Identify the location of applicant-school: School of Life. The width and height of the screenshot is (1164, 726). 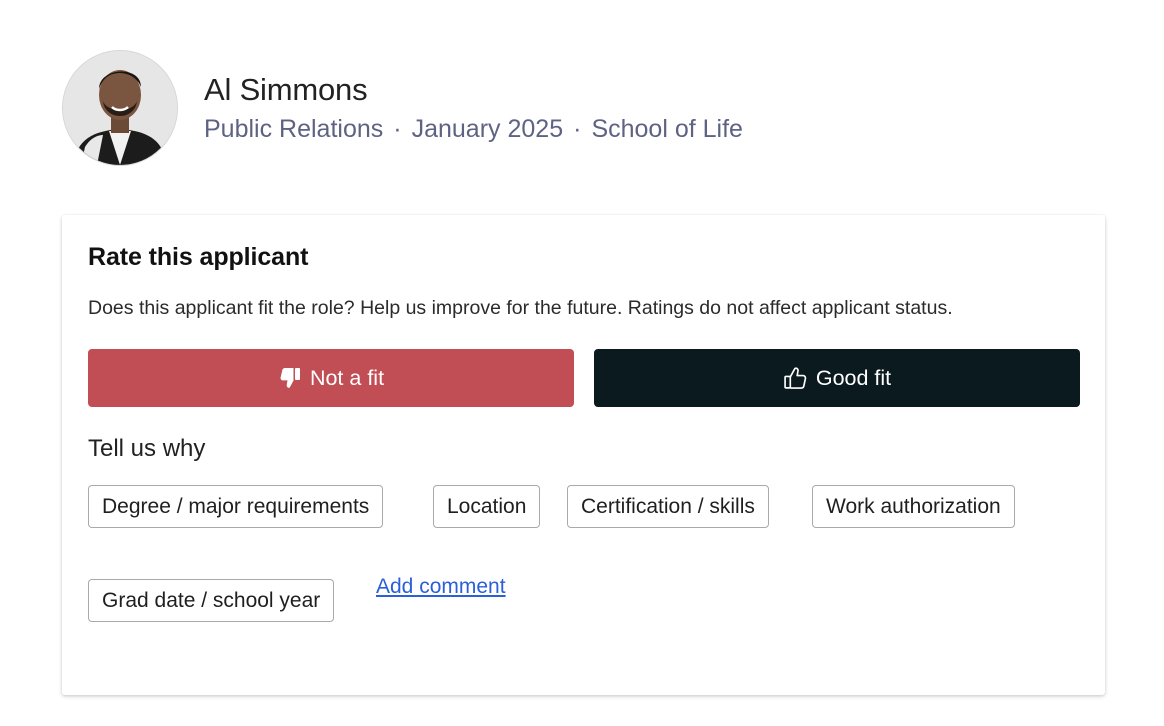
(667, 129).